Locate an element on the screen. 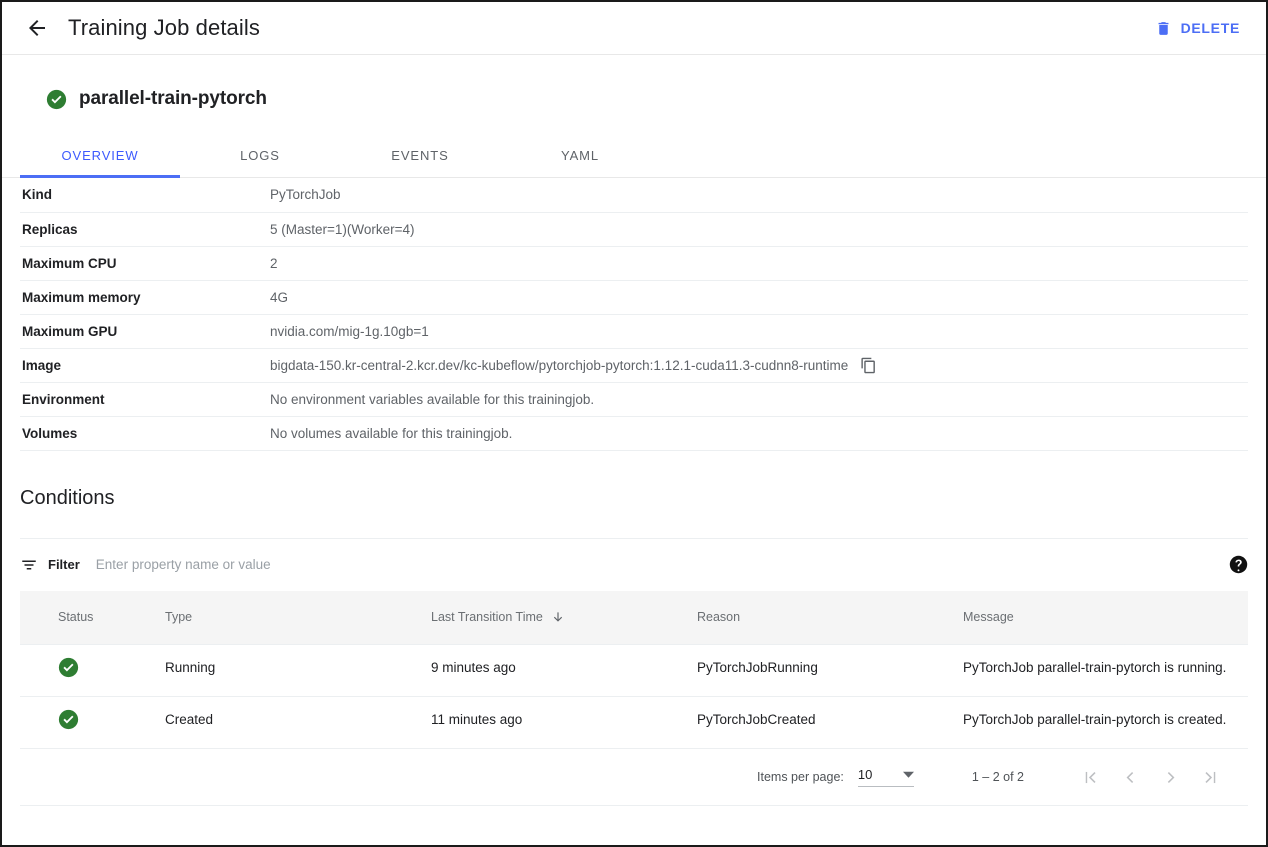 Image resolution: width=1268 pixels, height=847 pixels. previous-page-button is located at coordinates (1130, 777).